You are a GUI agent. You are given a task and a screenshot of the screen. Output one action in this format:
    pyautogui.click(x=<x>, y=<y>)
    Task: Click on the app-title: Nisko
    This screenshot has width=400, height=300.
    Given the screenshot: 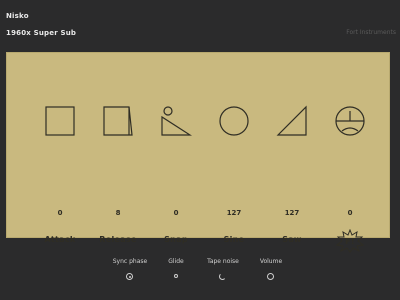 What is the action you would take?
    pyautogui.click(x=17, y=16)
    